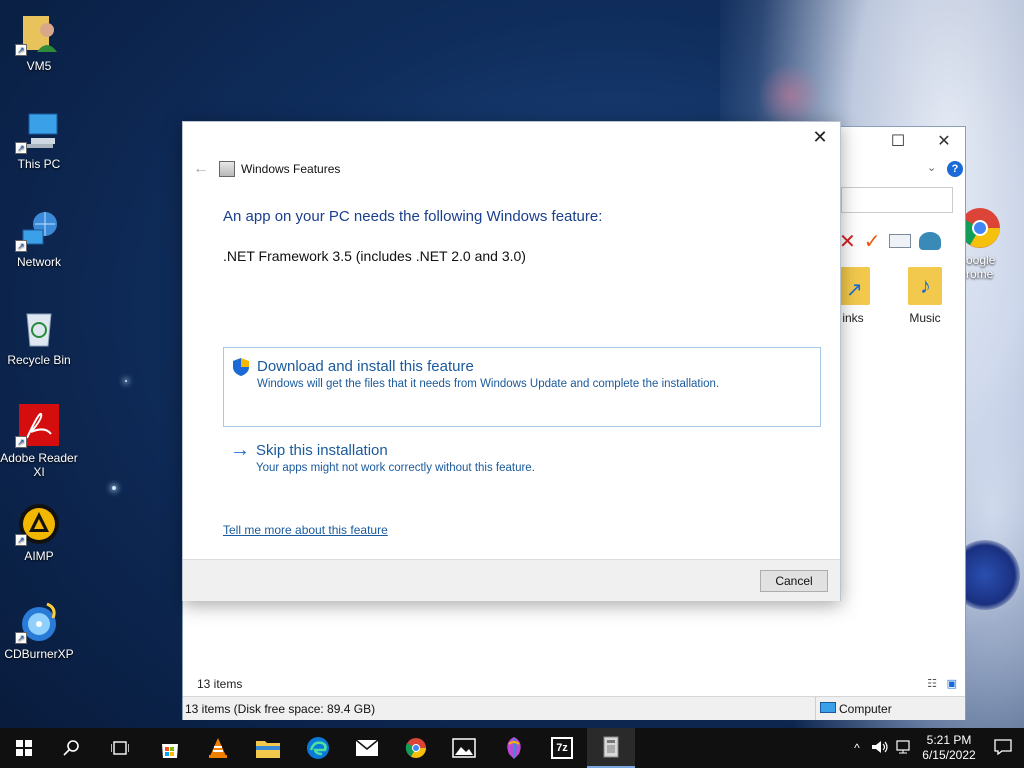 The image size is (1024, 768). I want to click on taskbar: 7z ^ 5:21 PM 6/15/2022, so click(512, 748).